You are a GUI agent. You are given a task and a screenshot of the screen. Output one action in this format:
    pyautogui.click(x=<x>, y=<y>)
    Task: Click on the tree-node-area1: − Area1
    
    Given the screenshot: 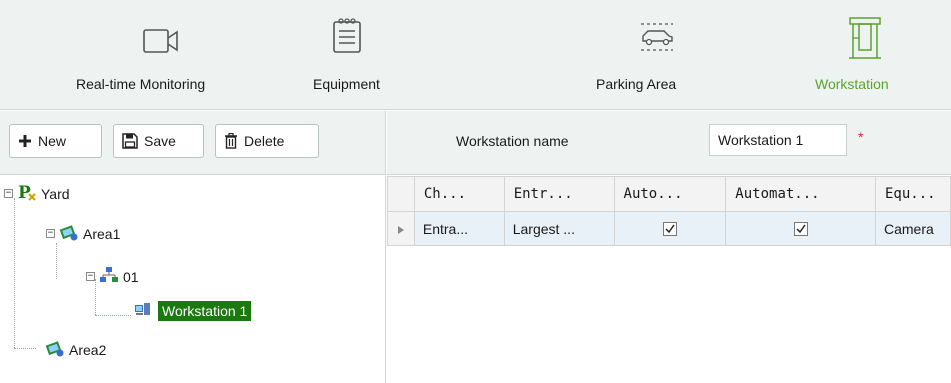 What is the action you would take?
    pyautogui.click(x=83, y=233)
    